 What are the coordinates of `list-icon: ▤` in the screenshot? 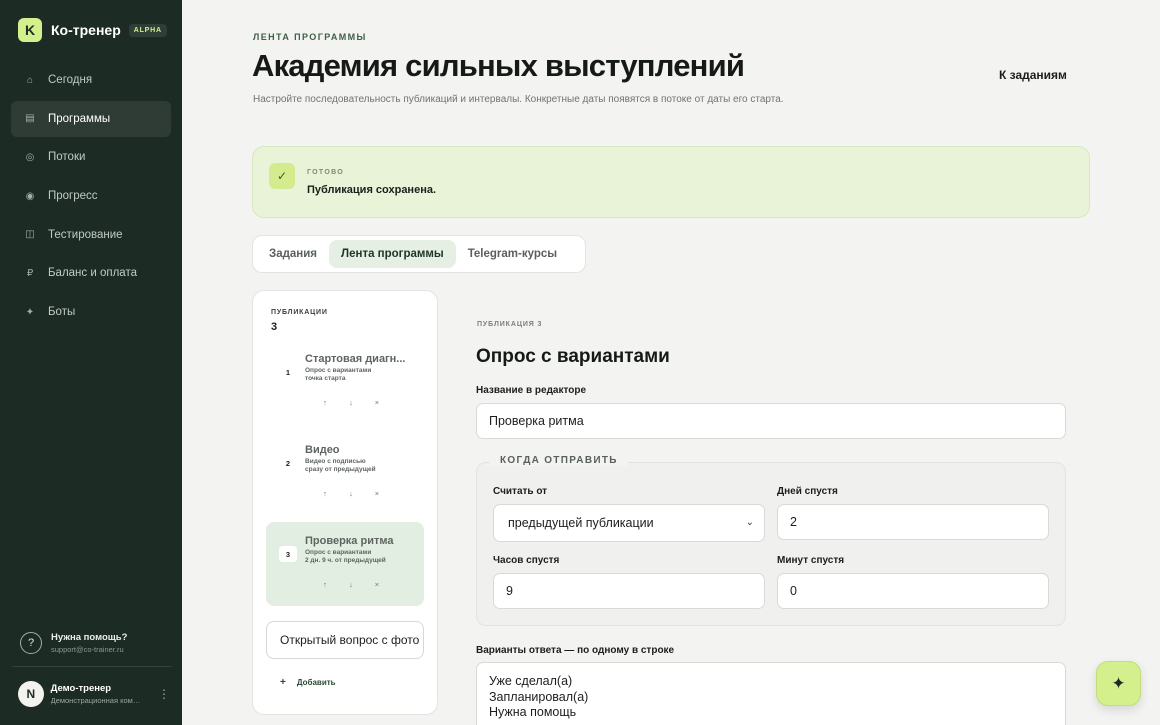 It's located at (30, 119).